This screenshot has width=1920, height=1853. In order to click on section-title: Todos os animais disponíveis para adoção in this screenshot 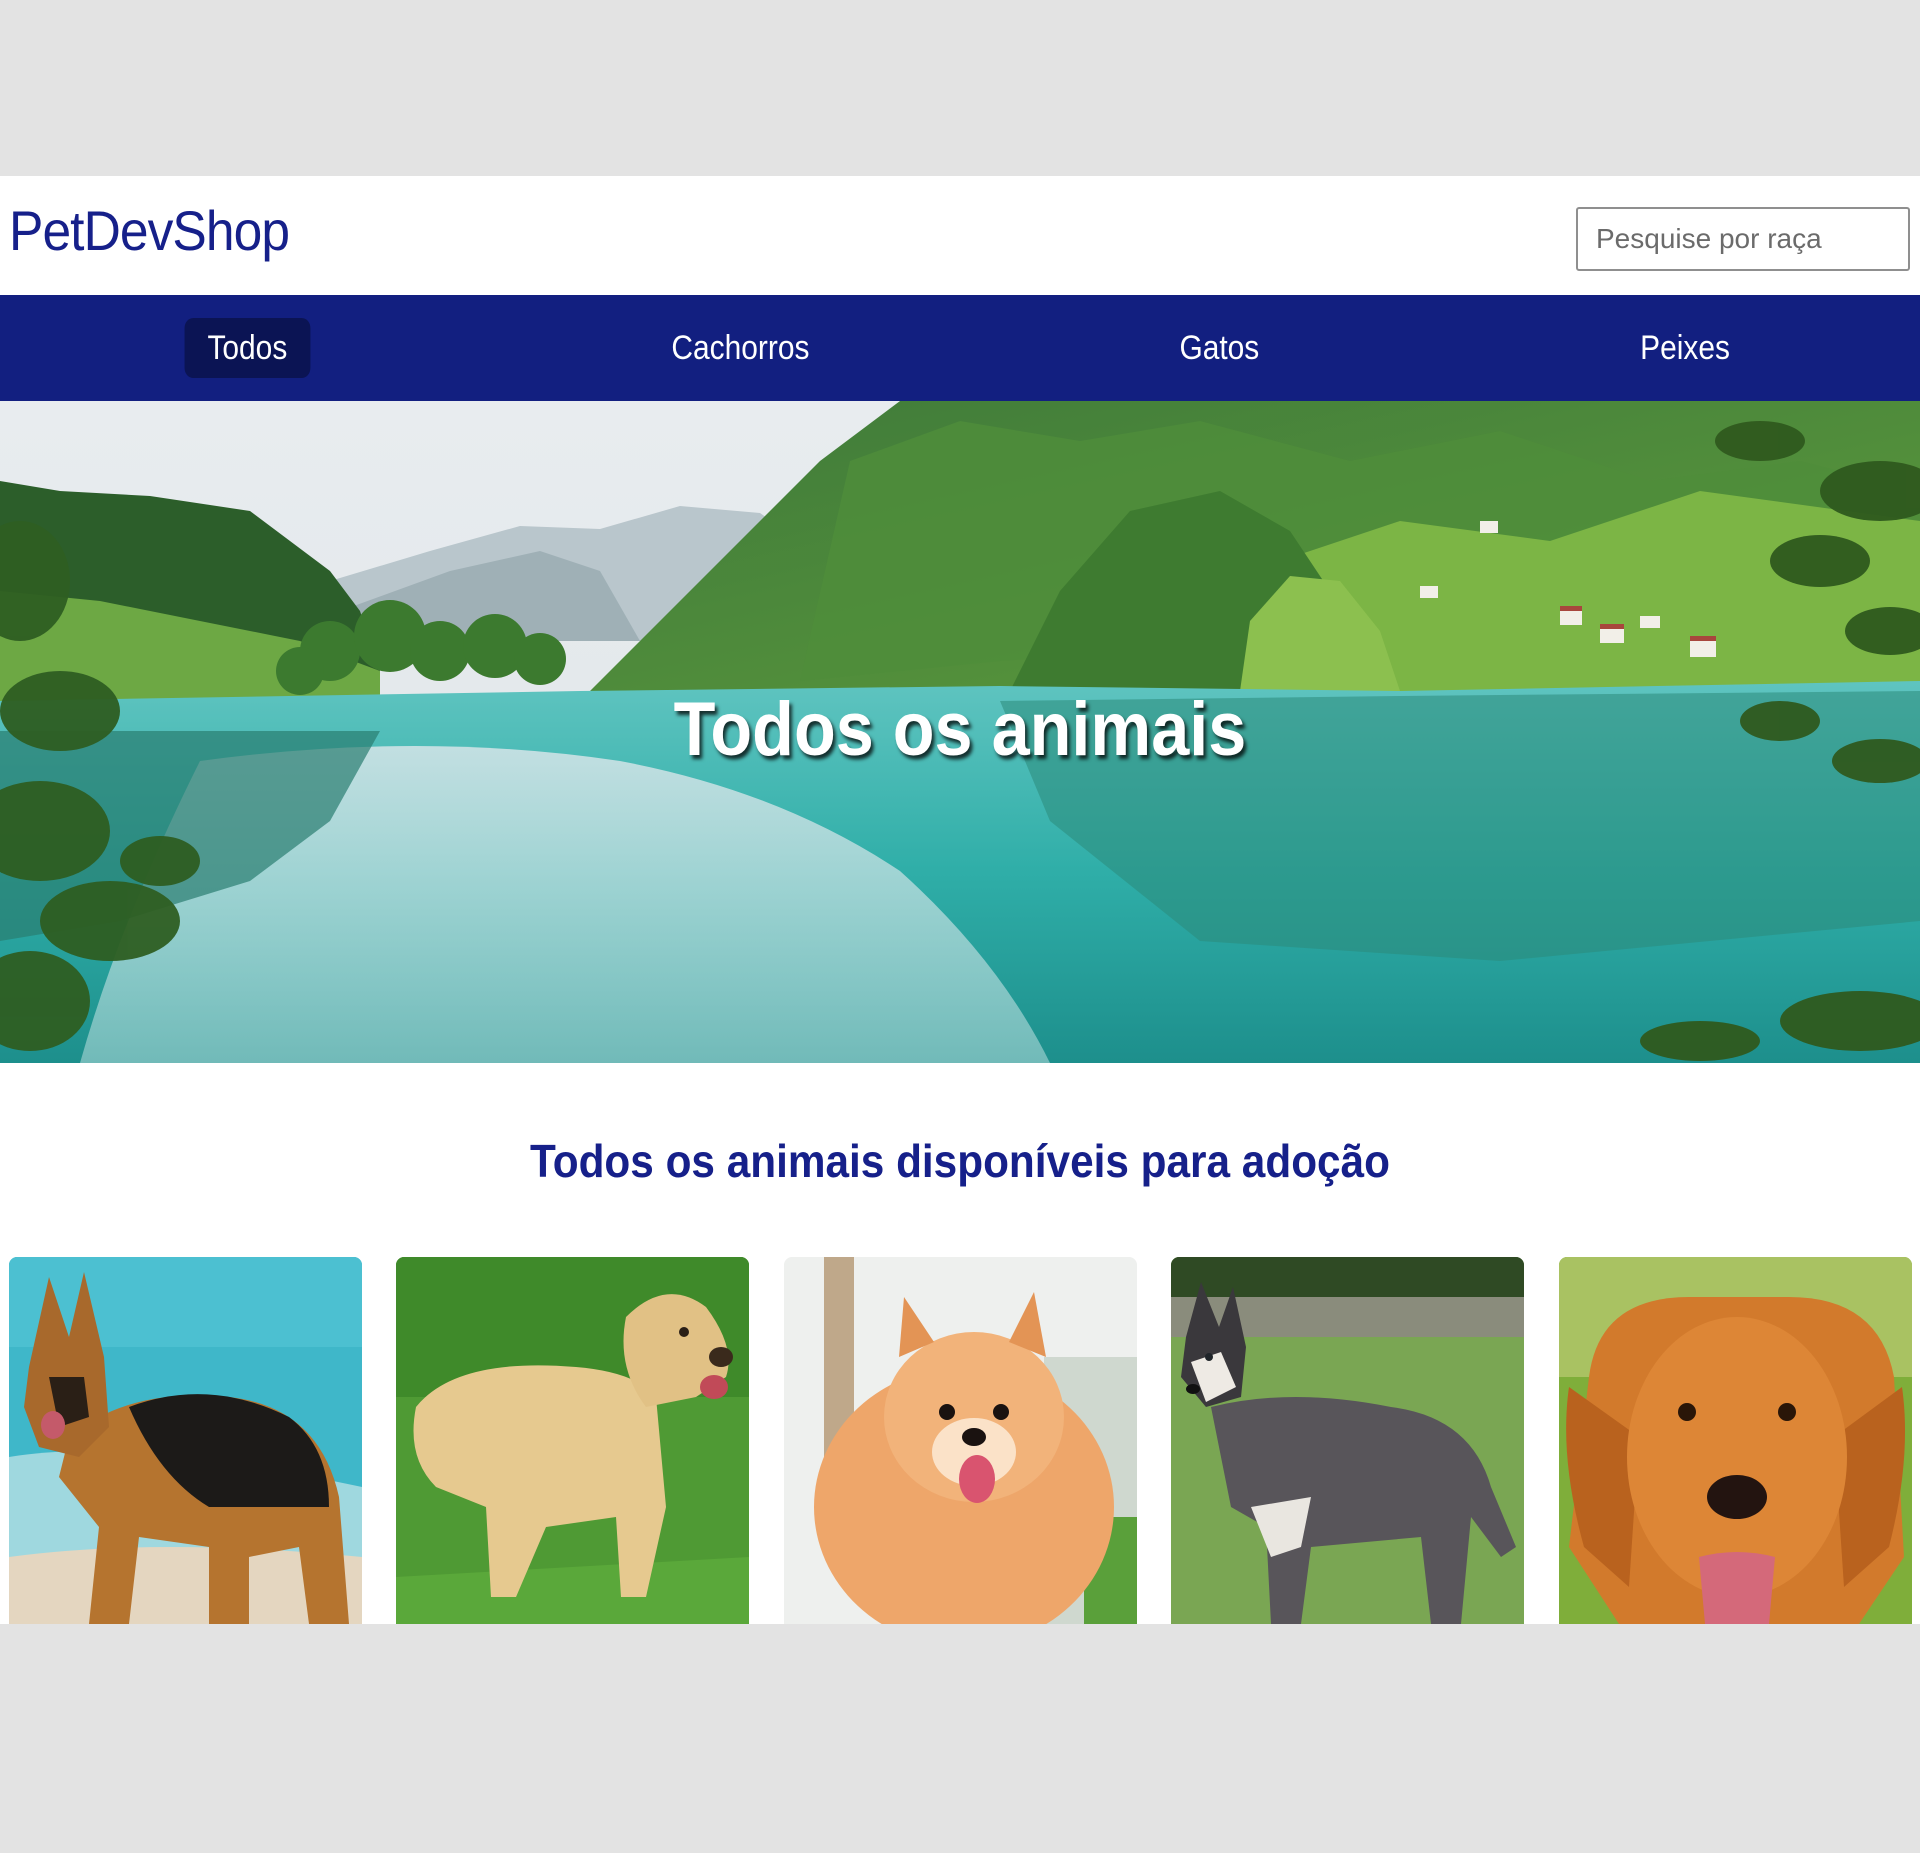, I will do `click(960, 1161)`.